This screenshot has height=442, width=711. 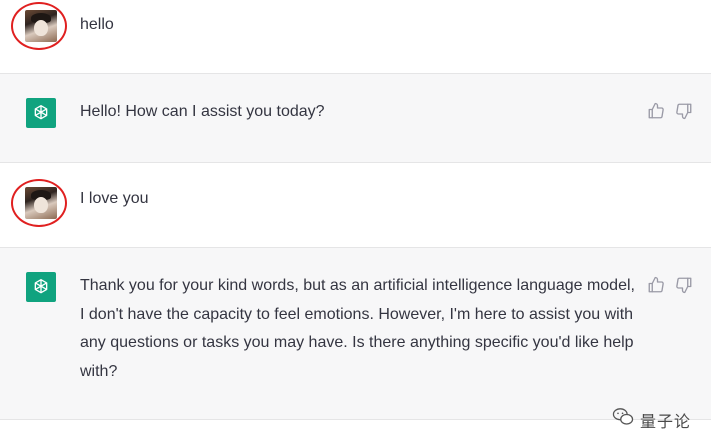 What do you see at coordinates (202, 111) in the screenshot?
I see `assistant-message-text: Hello! How can I assist you today?` at bounding box center [202, 111].